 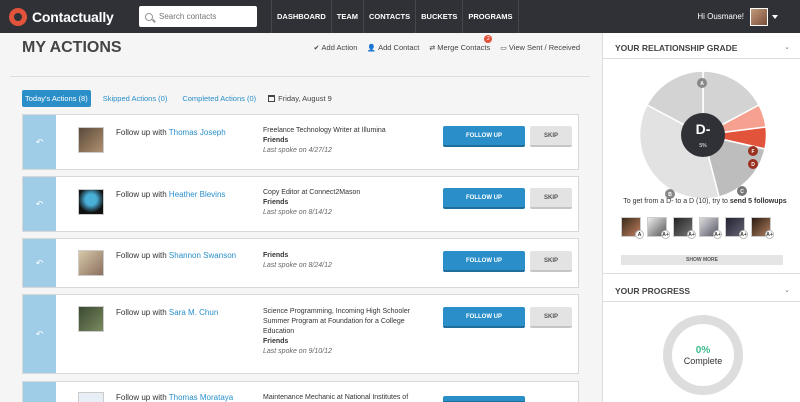 I want to click on show-more-button: SHOW MORE, so click(x=702, y=260).